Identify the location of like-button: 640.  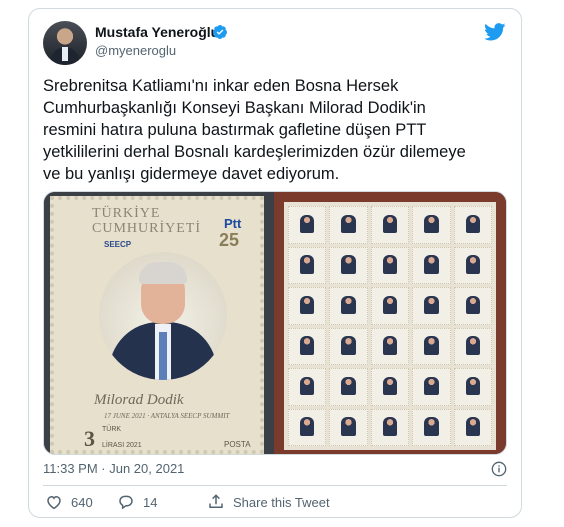
(69, 502).